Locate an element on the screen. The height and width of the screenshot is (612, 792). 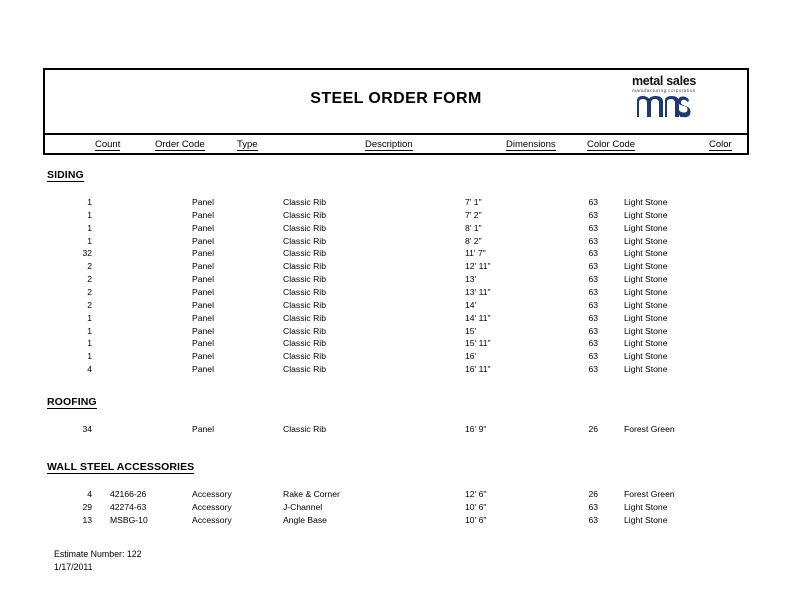
cell-dimensions: 14' is located at coordinates (471, 304).